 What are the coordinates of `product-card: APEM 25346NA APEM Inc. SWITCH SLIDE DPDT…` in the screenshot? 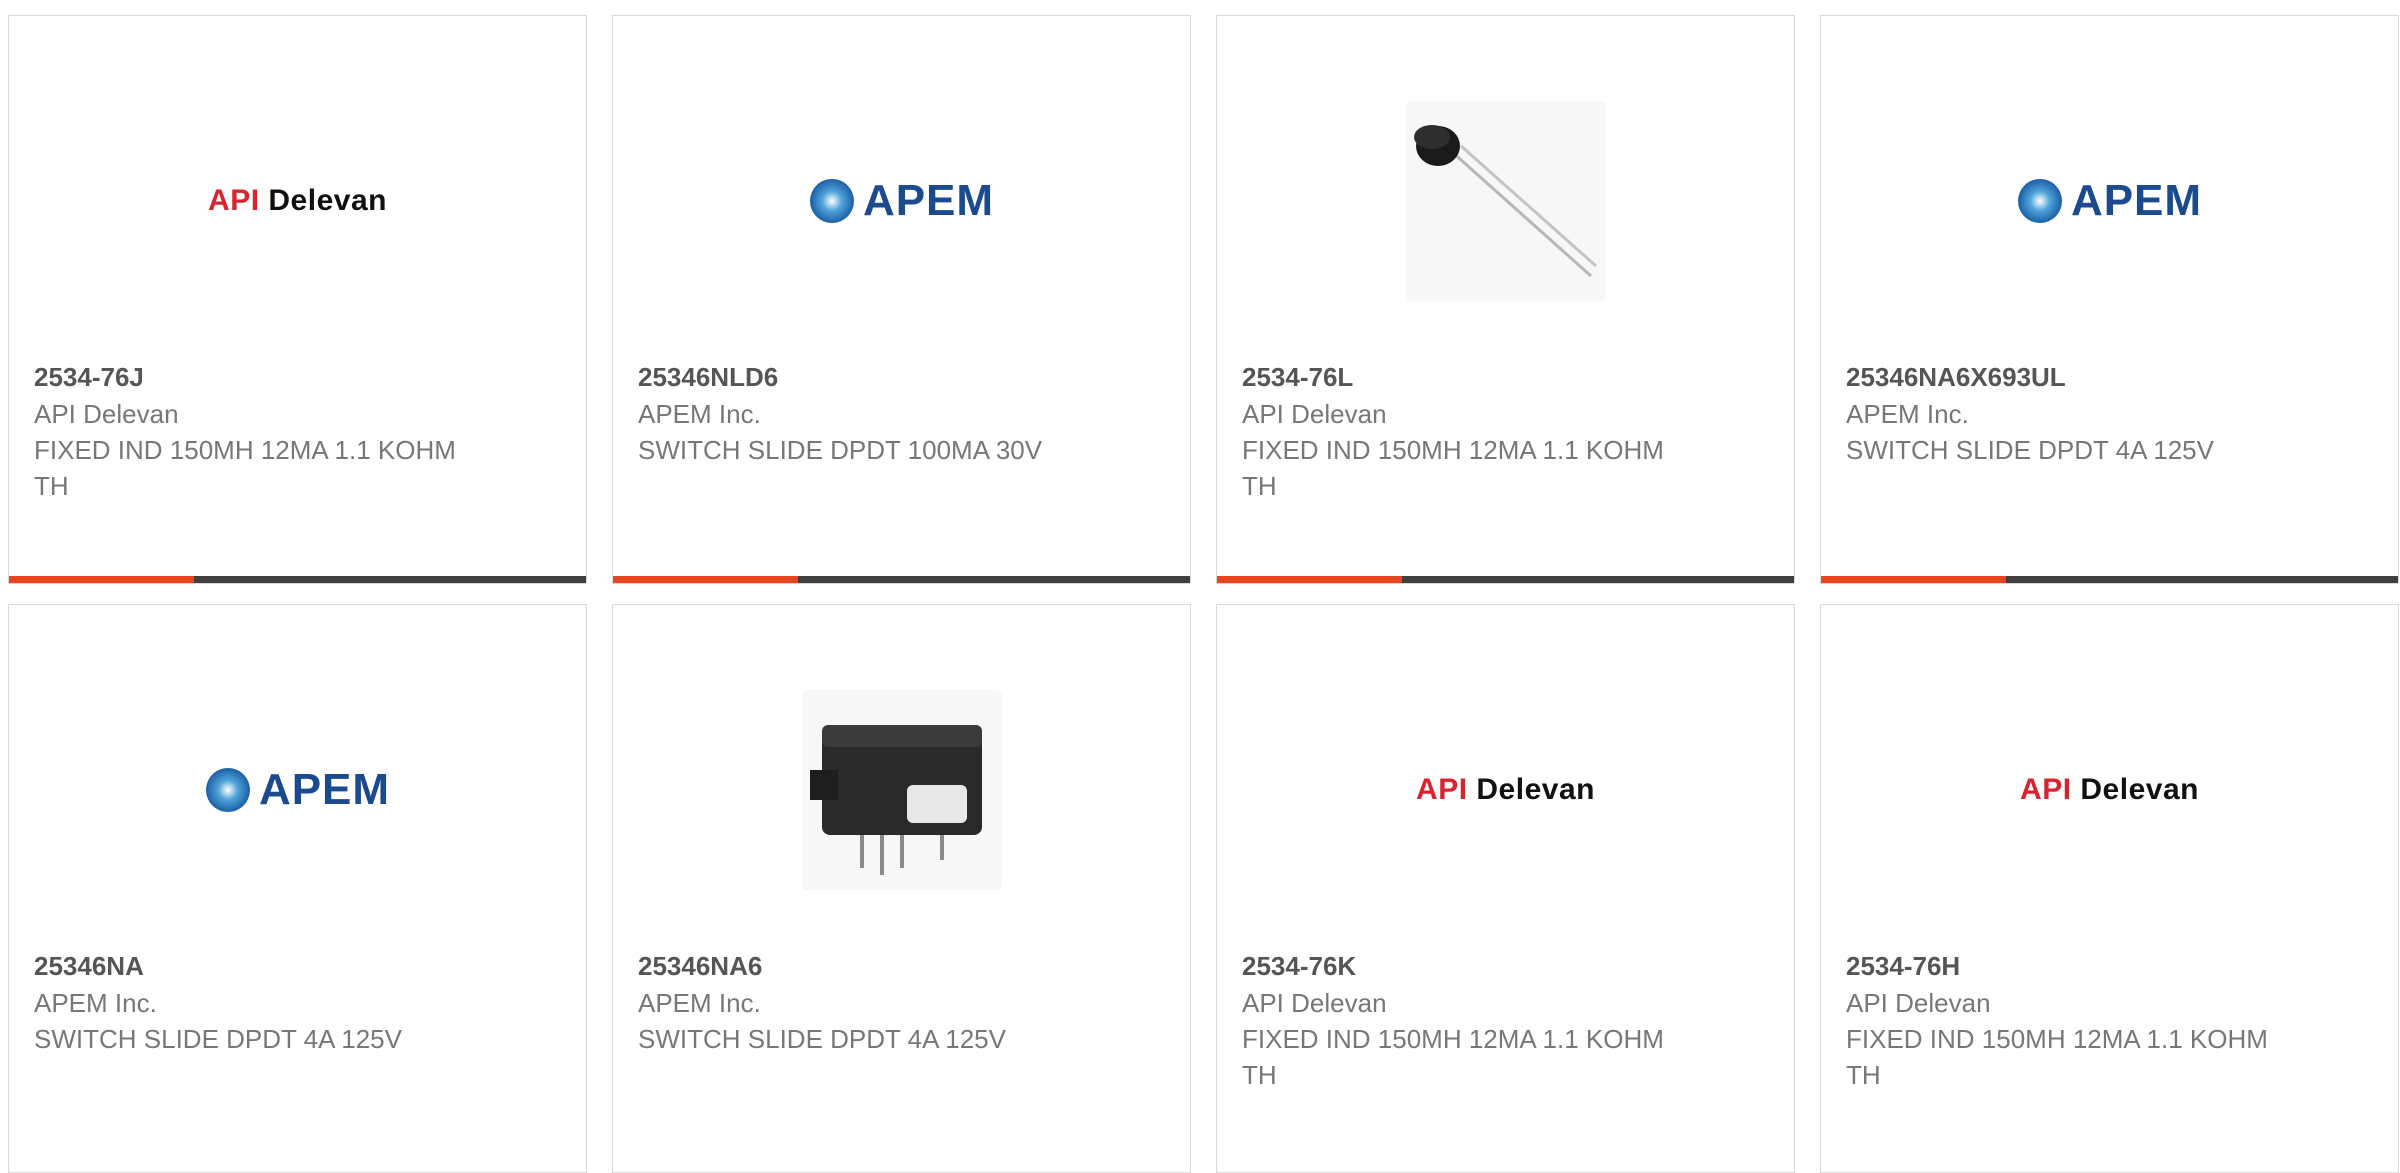 It's located at (297, 888).